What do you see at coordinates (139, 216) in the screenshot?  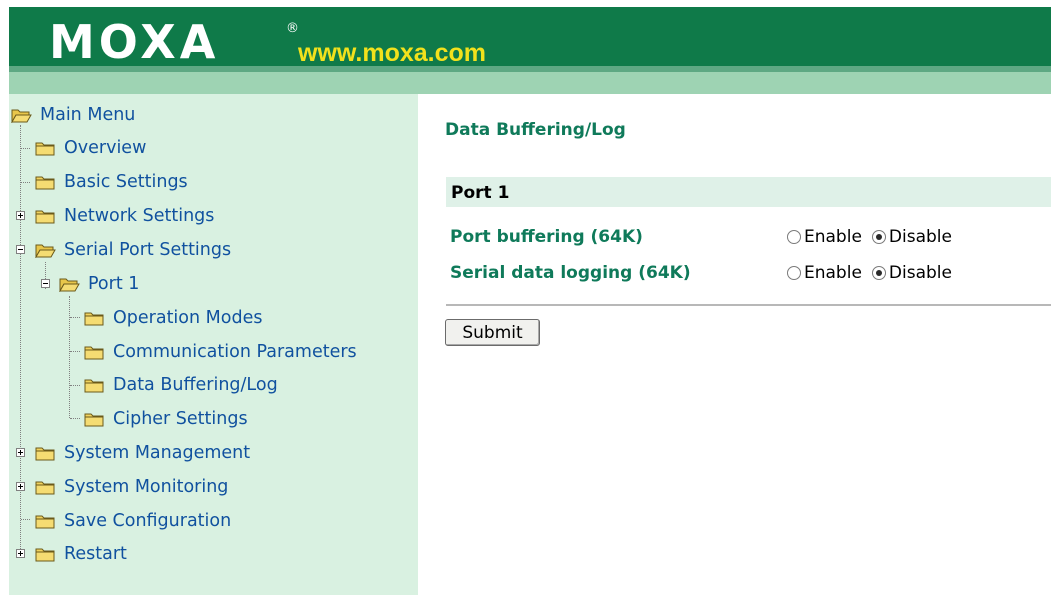 I see `sidebar-item-label: Network Settings` at bounding box center [139, 216].